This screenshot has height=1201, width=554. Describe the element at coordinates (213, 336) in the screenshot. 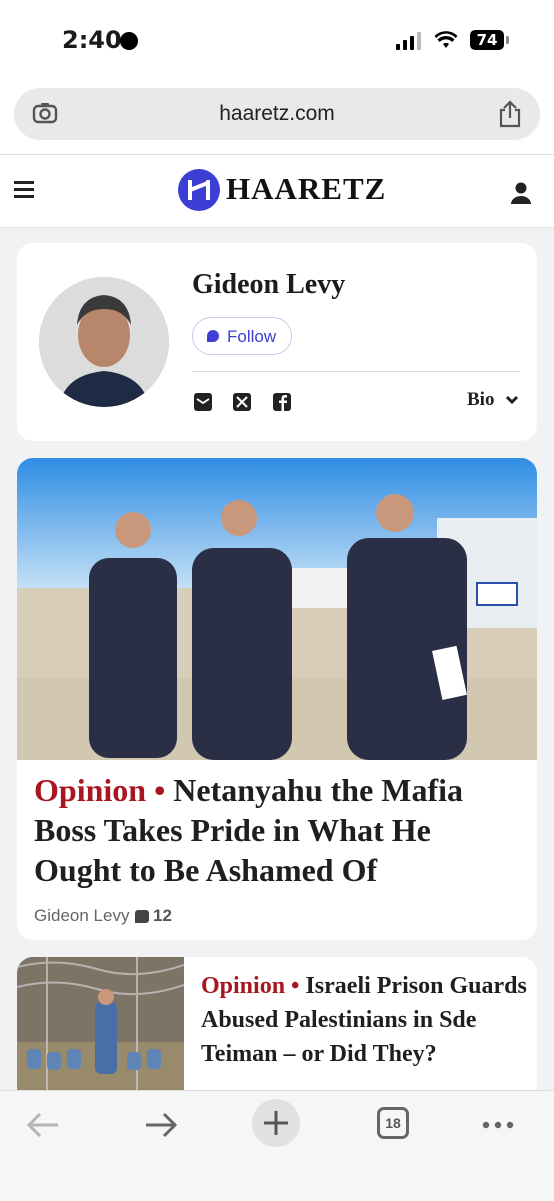

I see `follow-bubble-icon` at that location.